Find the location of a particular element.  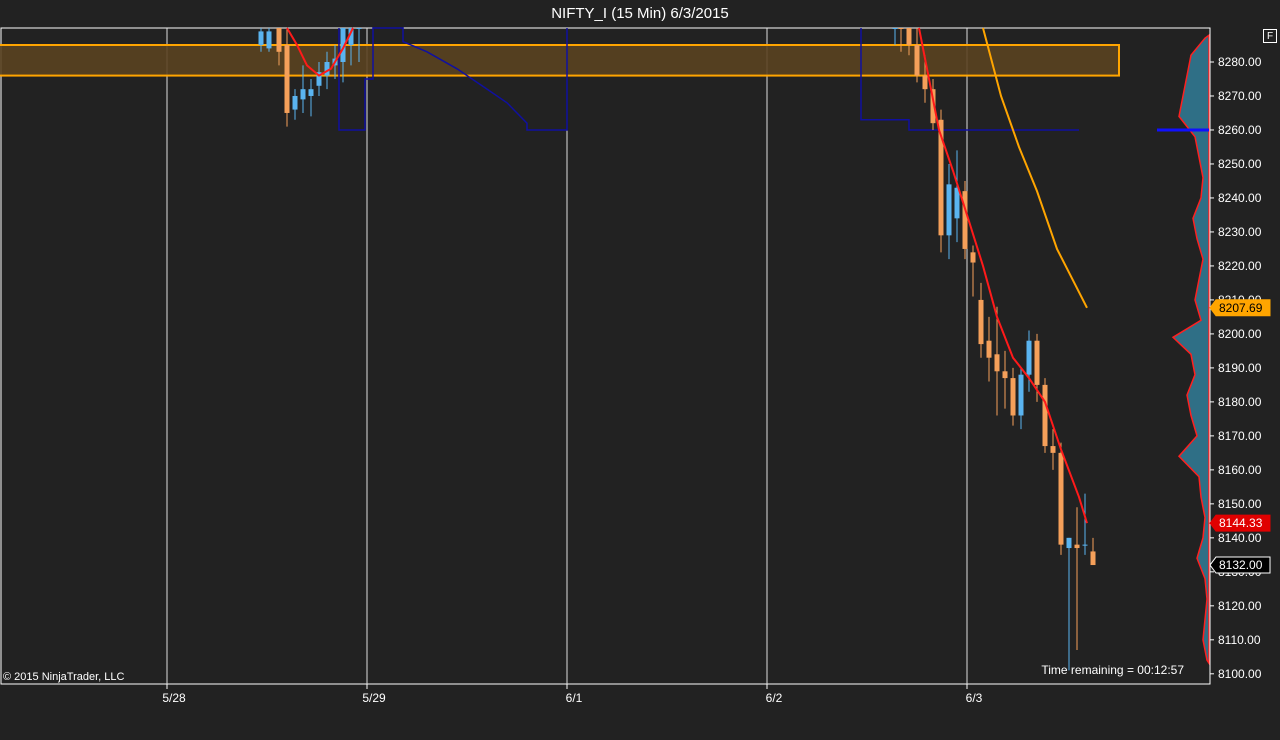

resistance-zone is located at coordinates (560, 60).